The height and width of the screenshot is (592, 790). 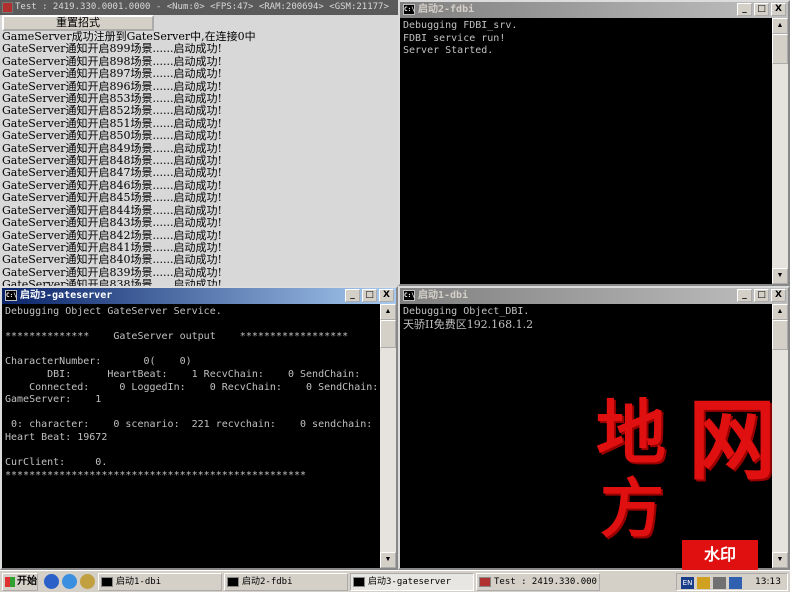 What do you see at coordinates (466, 311) in the screenshot?
I see `console-line: Debugging Object_DBI.` at bounding box center [466, 311].